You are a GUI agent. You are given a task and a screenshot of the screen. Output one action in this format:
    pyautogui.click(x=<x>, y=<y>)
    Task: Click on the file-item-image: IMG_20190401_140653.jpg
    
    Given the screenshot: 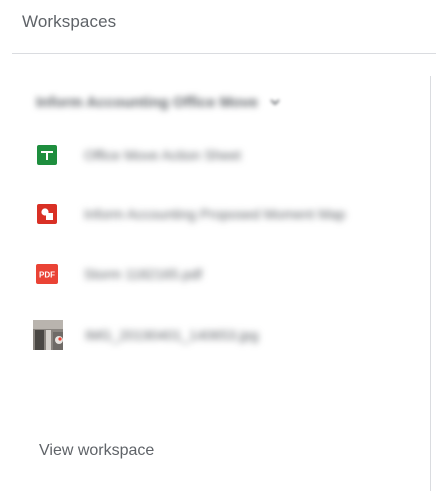 What is the action you would take?
    pyautogui.click(x=146, y=335)
    